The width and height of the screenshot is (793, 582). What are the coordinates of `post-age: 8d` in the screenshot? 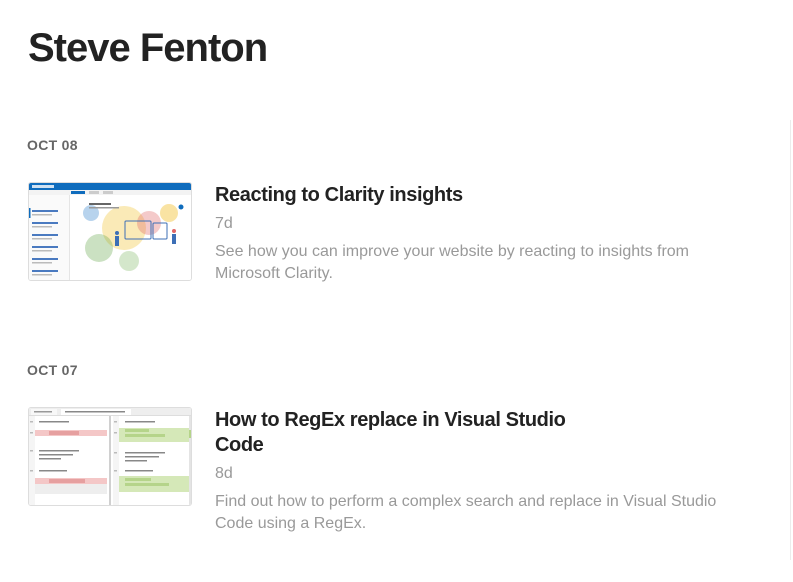 It's located at (224, 473).